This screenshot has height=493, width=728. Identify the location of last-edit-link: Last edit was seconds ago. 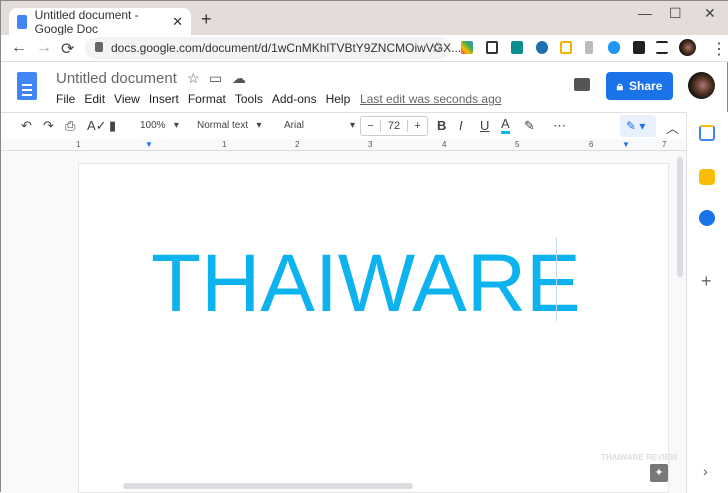
(430, 99).